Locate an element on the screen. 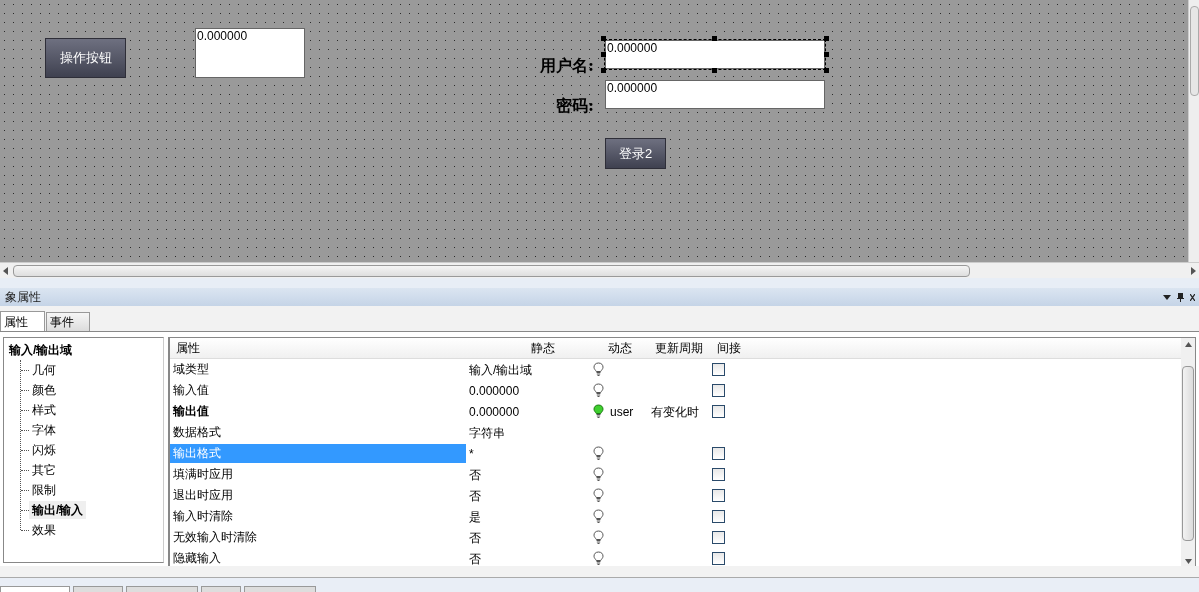 This screenshot has width=1199, height=592. field-label: 密码: is located at coordinates (574, 106).